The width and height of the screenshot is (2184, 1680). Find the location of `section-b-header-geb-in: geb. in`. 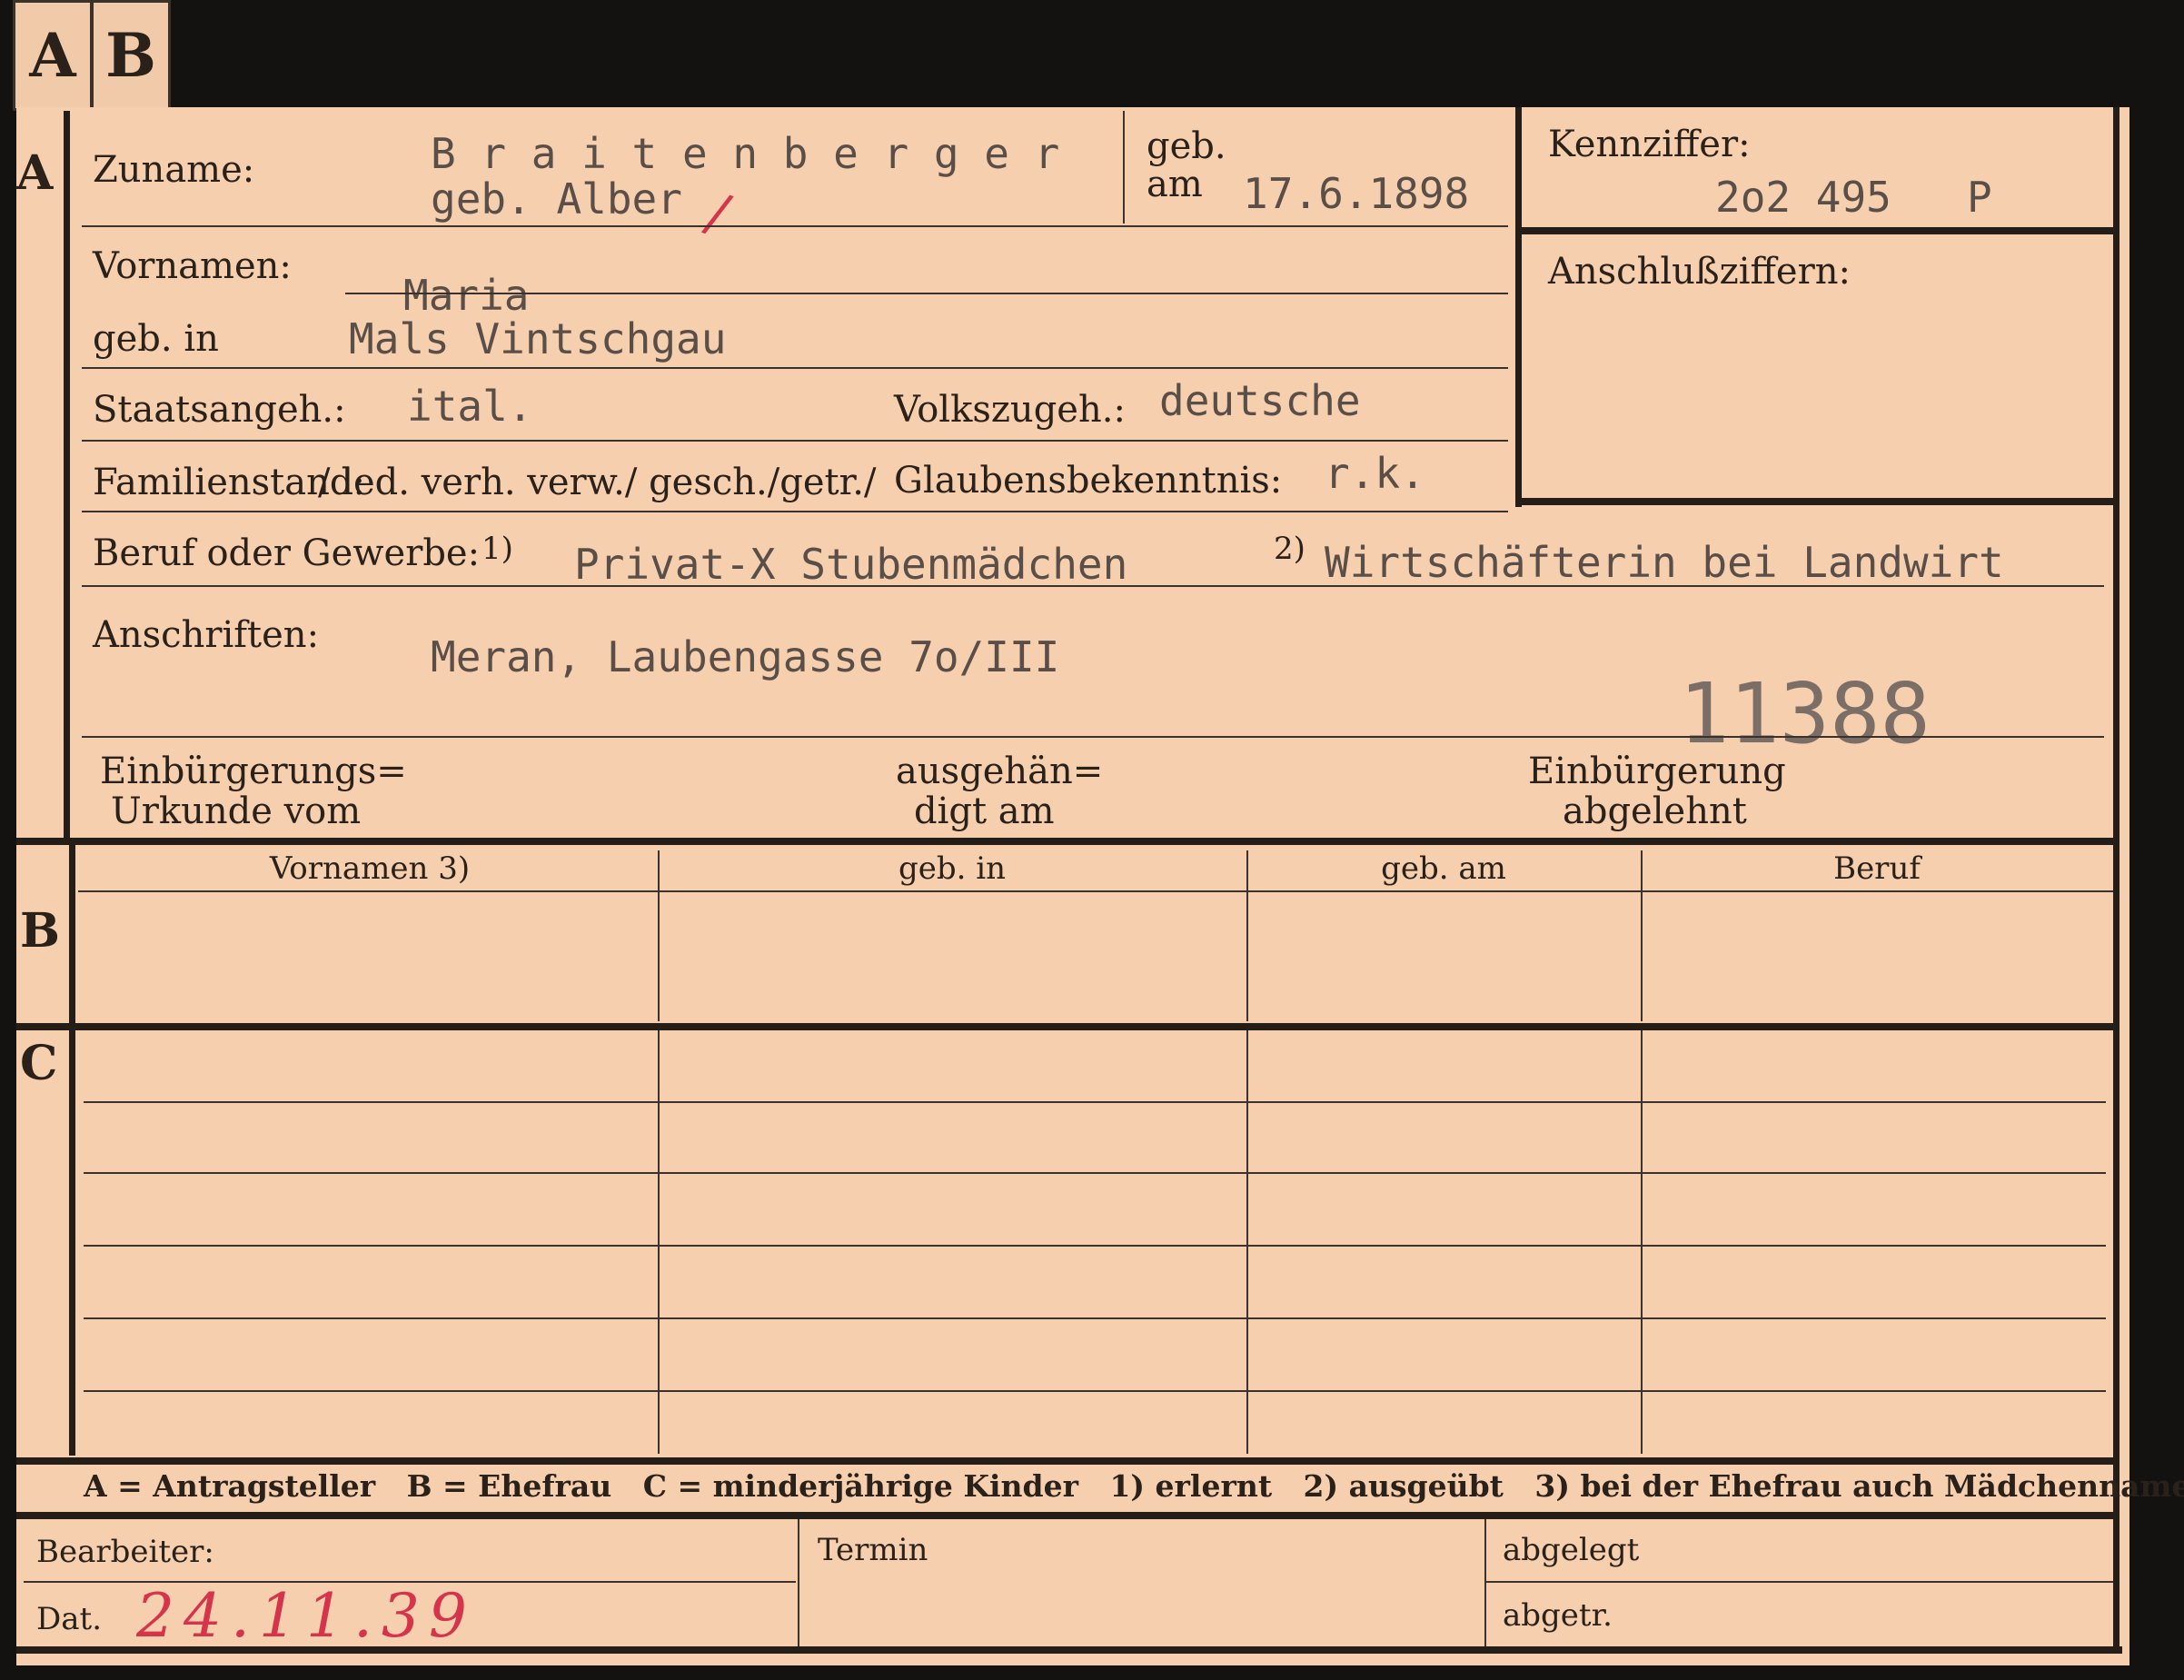

section-b-header-geb-in: geb. in is located at coordinates (952, 869).